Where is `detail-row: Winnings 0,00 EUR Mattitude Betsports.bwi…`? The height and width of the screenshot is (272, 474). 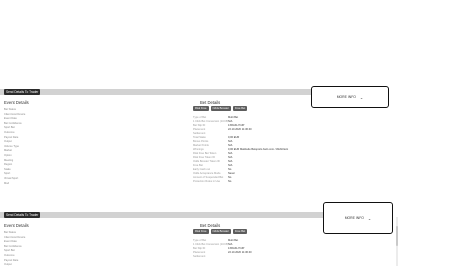 detail-row: Winnings 0,00 EUR Mattitude Betsports.bwi… is located at coordinates (240, 149).